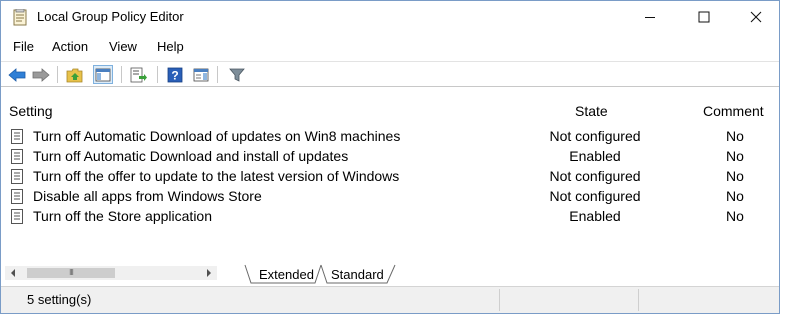  Describe the element at coordinates (20, 17) in the screenshot. I see `policy-editor-icon` at that location.